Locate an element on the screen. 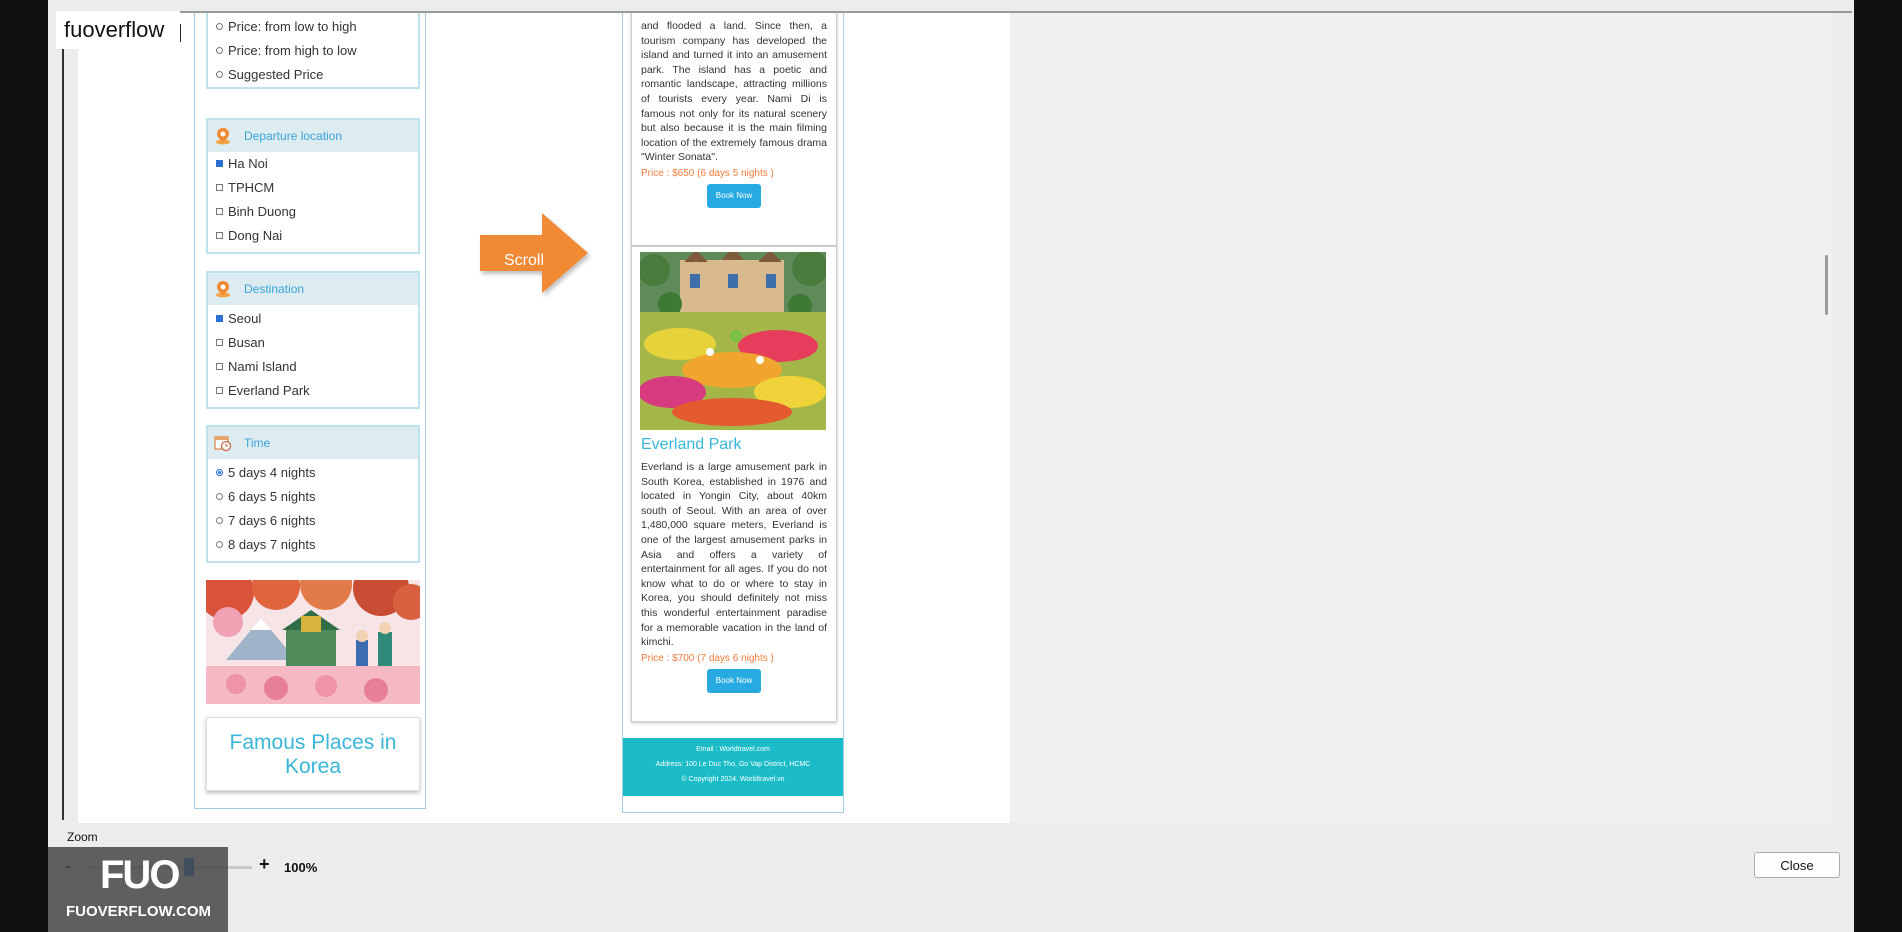 The width and height of the screenshot is (1902, 932). departure-header: Departure location is located at coordinates (313, 136).